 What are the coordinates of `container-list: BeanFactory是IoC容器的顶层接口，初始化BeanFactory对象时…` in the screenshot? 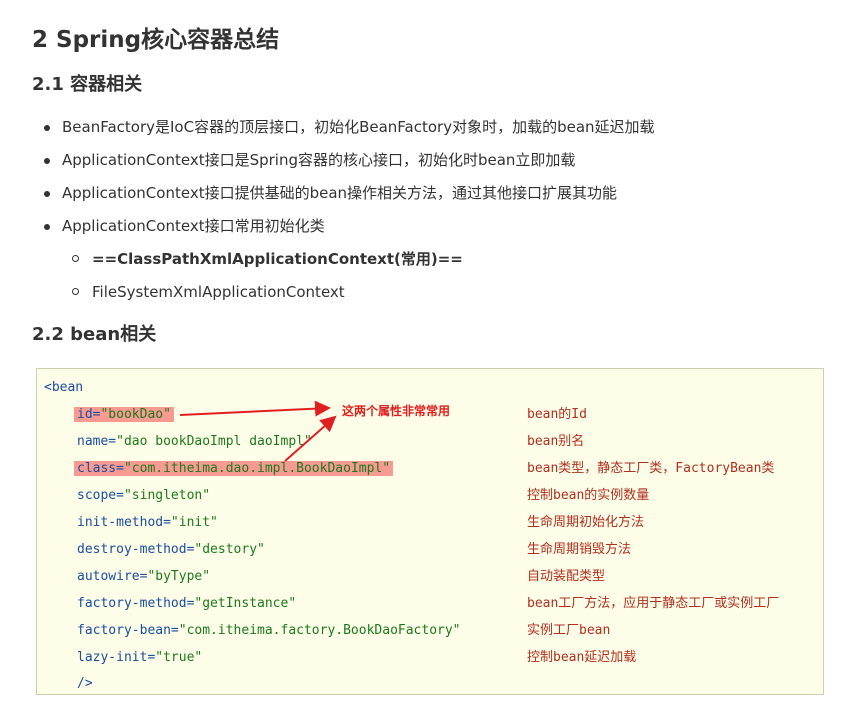 It's located at (349, 177).